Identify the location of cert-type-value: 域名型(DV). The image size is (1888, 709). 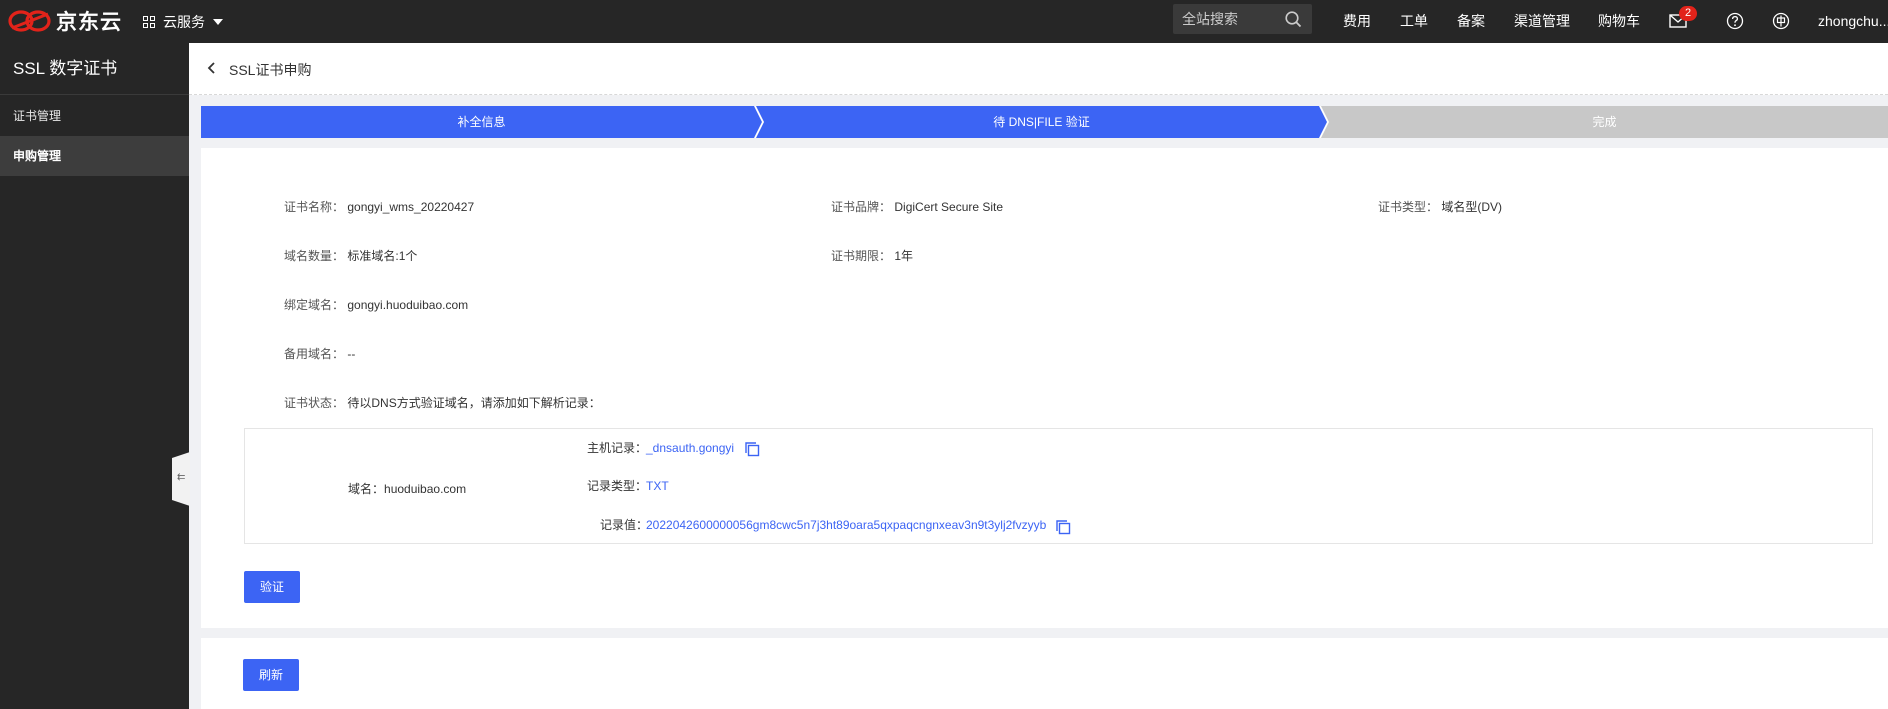
(1472, 207).